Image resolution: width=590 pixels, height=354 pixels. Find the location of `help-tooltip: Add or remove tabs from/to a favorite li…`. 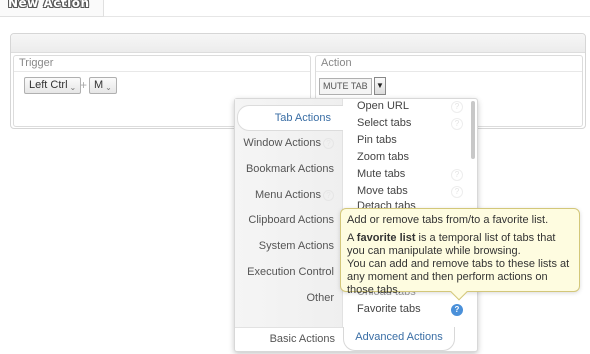

help-tooltip: Add or remove tabs from/to a favorite li… is located at coordinates (460, 254).